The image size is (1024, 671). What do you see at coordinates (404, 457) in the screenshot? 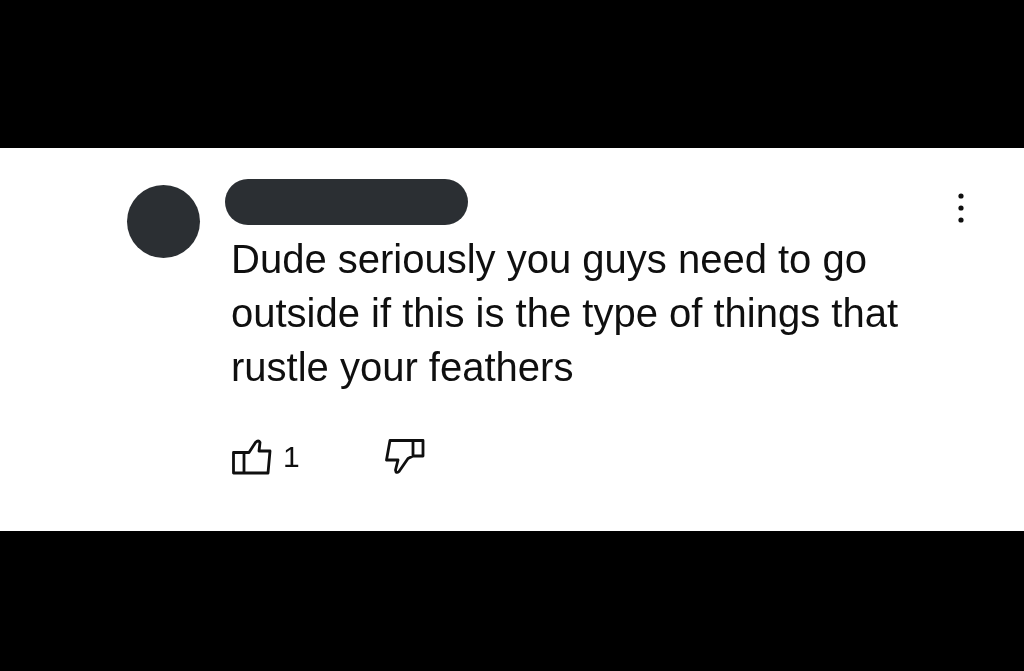
I see `dislike-button` at bounding box center [404, 457].